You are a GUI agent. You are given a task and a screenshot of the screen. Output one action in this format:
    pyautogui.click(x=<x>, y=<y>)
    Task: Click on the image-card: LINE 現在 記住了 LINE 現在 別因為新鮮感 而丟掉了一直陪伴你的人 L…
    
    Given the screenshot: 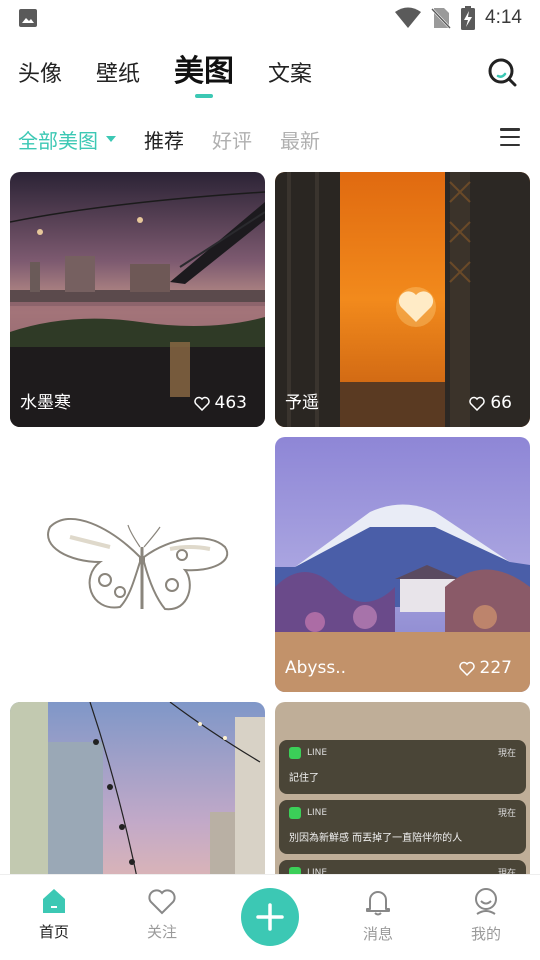 What is the action you would take?
    pyautogui.click(x=402, y=802)
    